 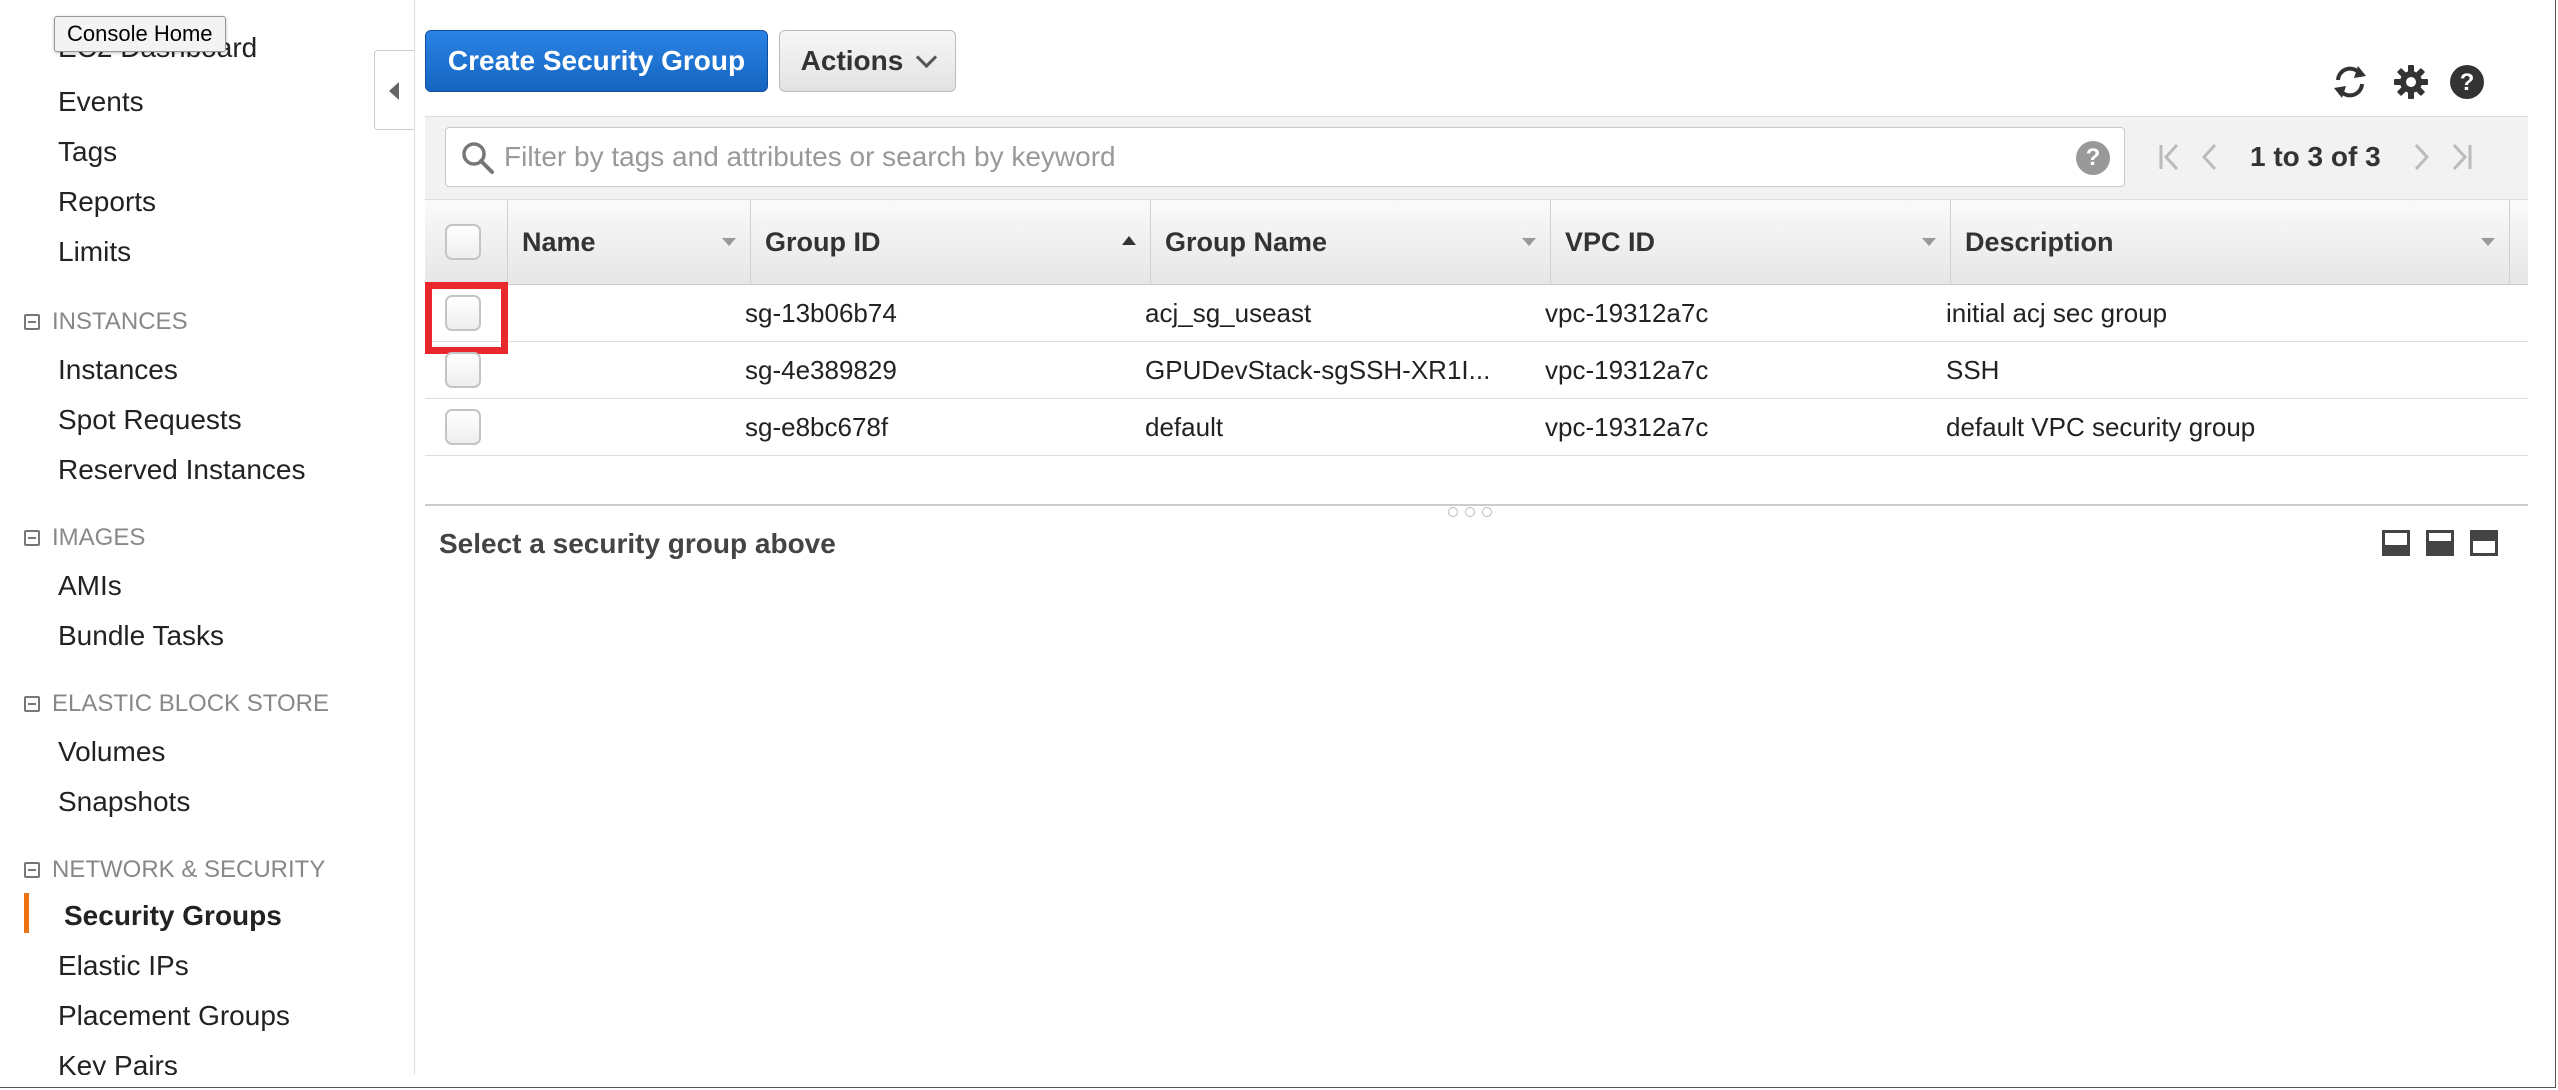 What do you see at coordinates (90, 586) in the screenshot?
I see `sidebar-item-amis: AMIs` at bounding box center [90, 586].